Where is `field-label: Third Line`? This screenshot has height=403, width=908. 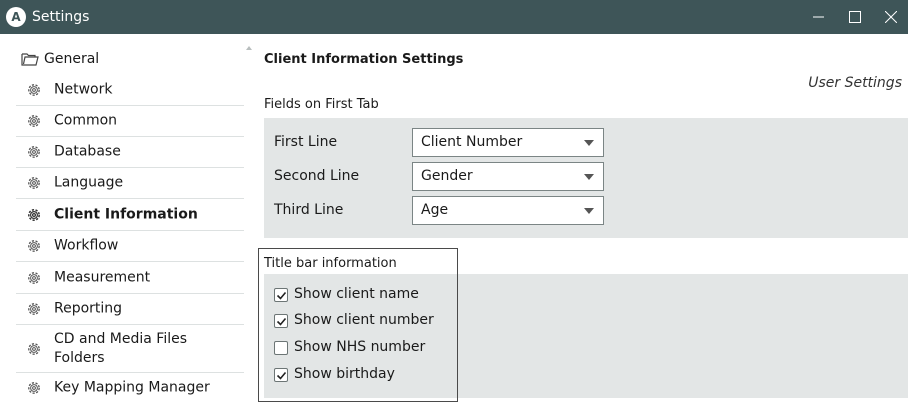 field-label: Third Line is located at coordinates (309, 210).